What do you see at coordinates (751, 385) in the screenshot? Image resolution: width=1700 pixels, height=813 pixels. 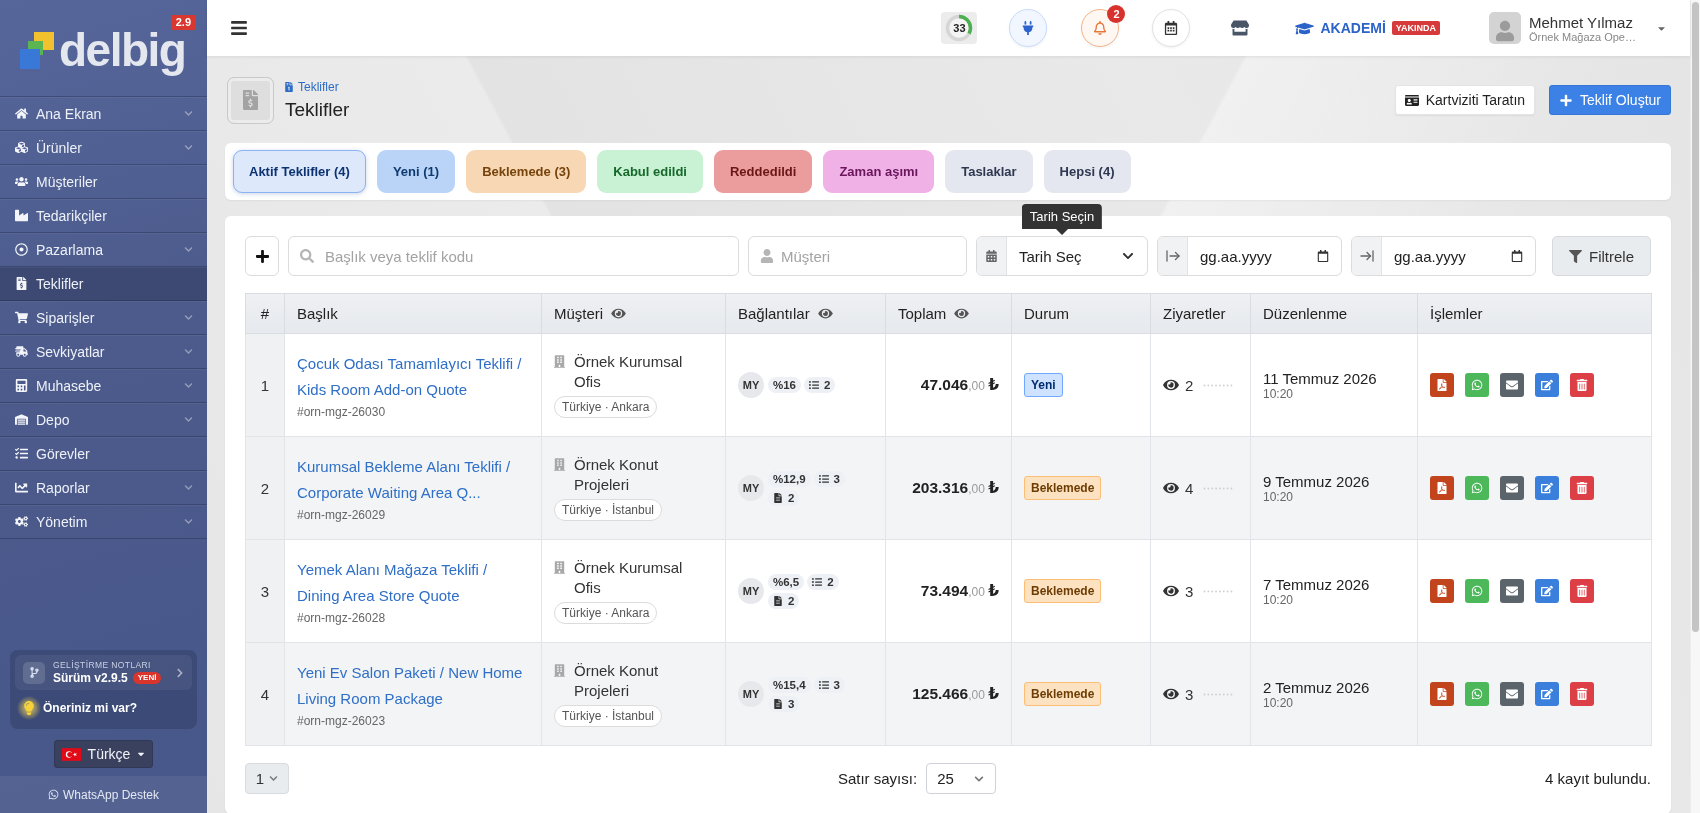 I see `initials-avatar: MY` at bounding box center [751, 385].